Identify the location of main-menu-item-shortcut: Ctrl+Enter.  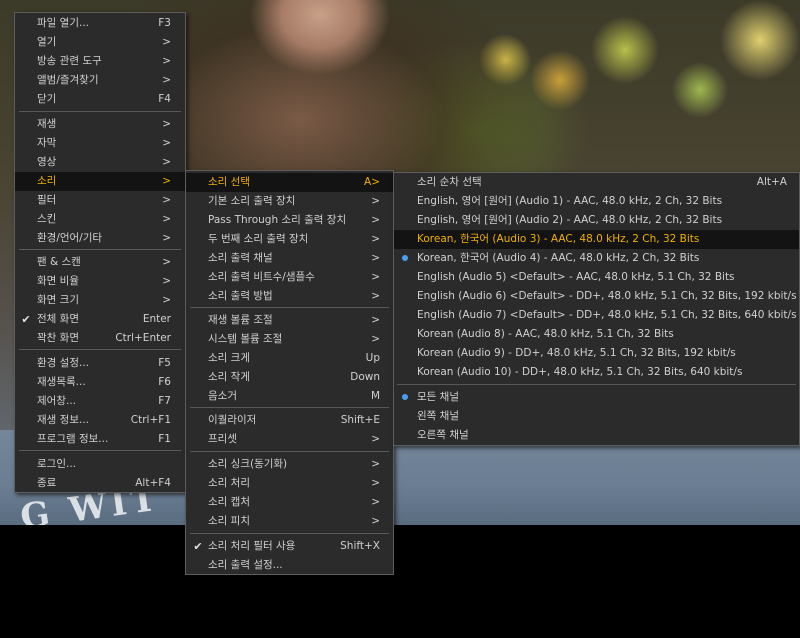
(143, 338).